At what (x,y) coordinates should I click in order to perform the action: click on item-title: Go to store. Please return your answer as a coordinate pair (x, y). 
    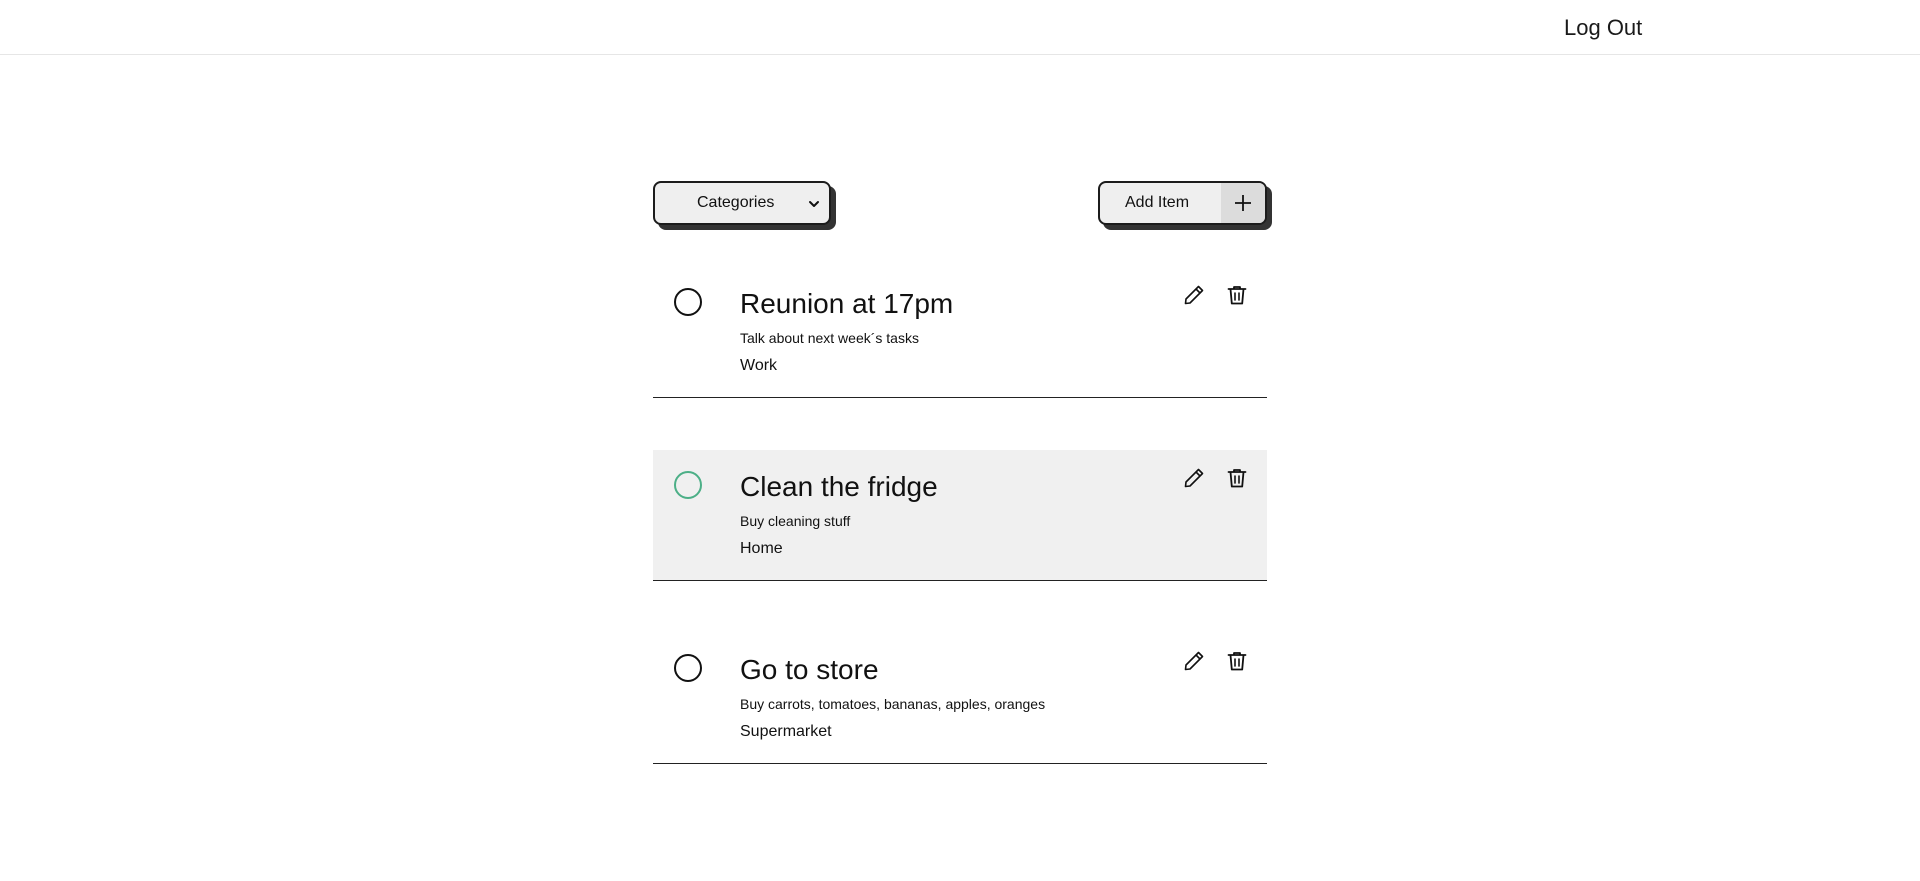
    Looking at the image, I should click on (809, 669).